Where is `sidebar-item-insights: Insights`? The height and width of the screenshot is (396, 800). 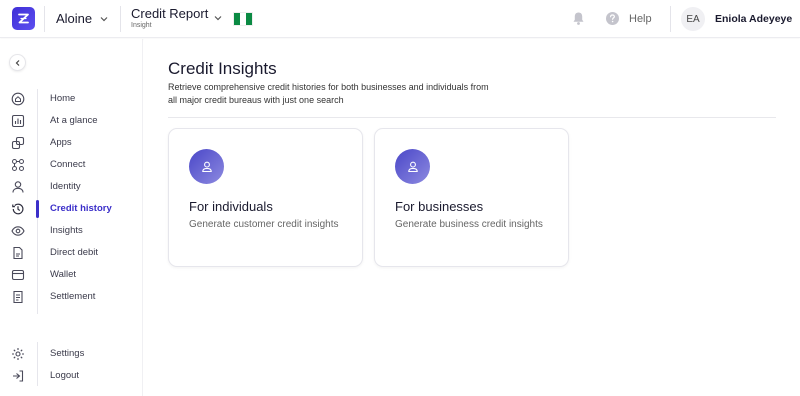 sidebar-item-insights: Insights is located at coordinates (71, 231).